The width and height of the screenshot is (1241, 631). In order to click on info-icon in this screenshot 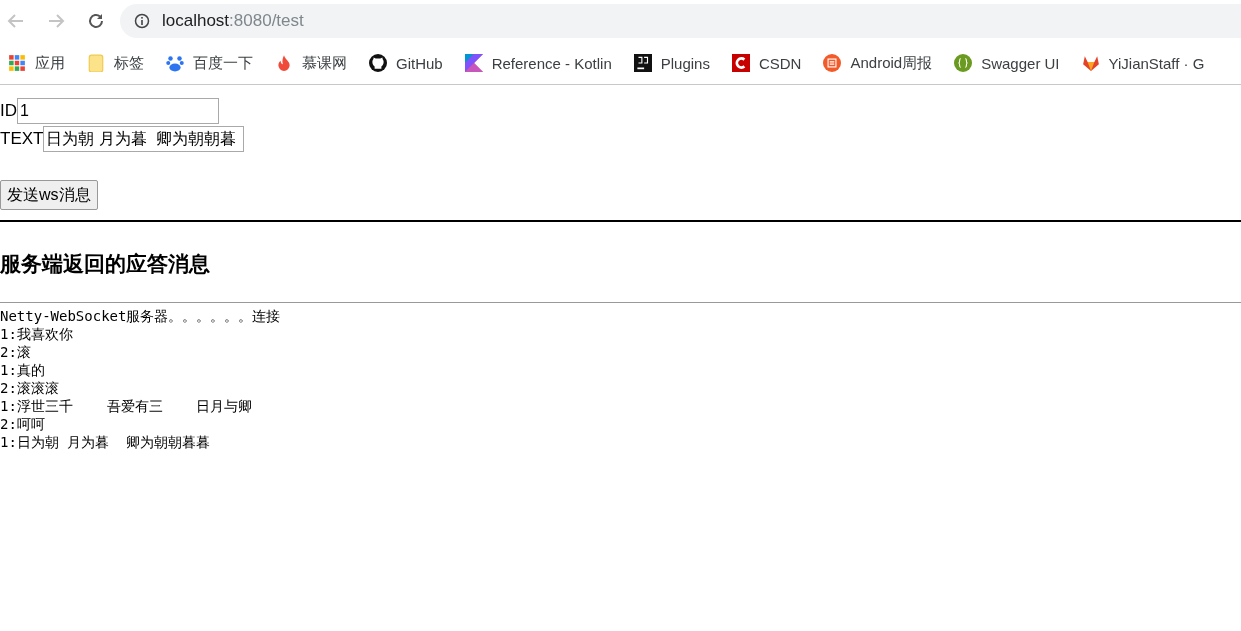, I will do `click(142, 21)`.